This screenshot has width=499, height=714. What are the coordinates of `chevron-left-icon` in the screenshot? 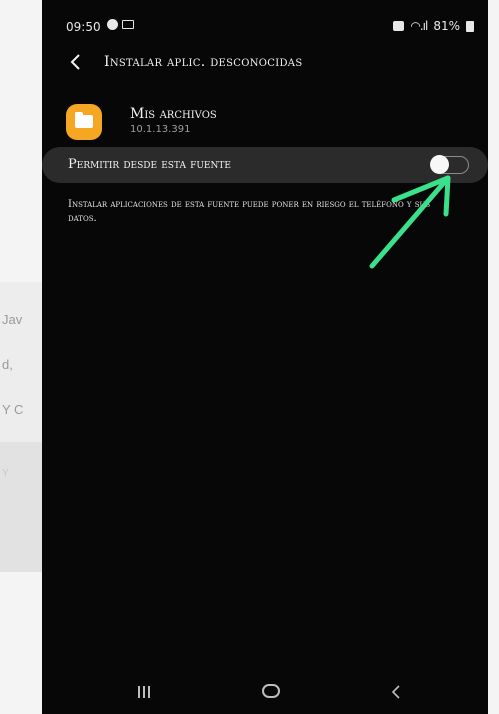 It's located at (76, 62).